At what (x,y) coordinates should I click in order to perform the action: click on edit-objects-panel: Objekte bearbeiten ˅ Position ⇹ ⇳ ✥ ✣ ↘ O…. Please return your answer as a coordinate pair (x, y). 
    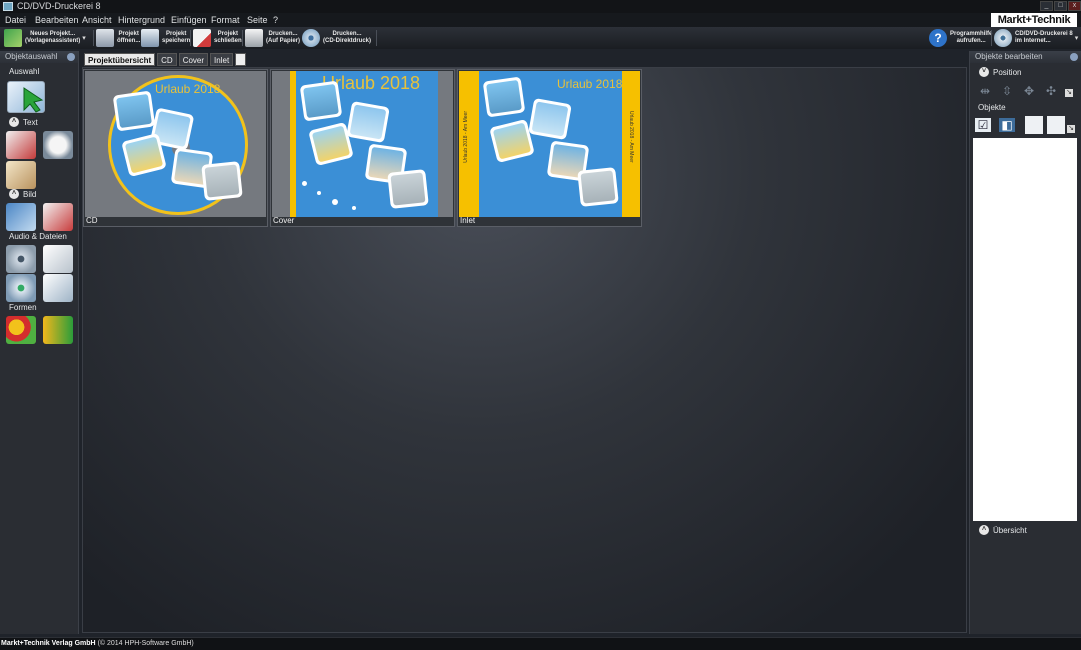
    Looking at the image, I should click on (1025, 342).